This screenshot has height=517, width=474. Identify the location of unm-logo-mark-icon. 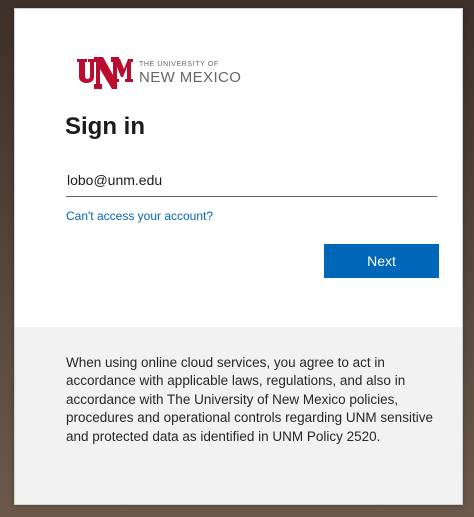
(105, 73).